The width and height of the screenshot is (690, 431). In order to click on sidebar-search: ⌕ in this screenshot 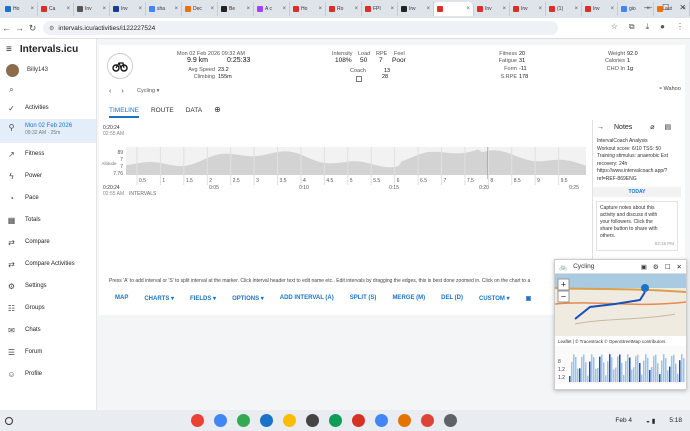, I will do `click(48, 89)`.